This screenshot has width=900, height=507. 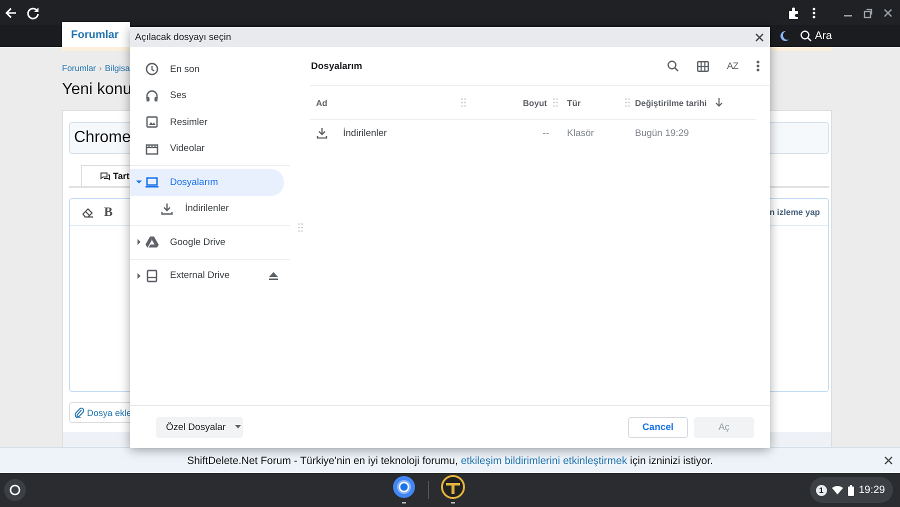 I want to click on file-type: Klasör, so click(x=580, y=133).